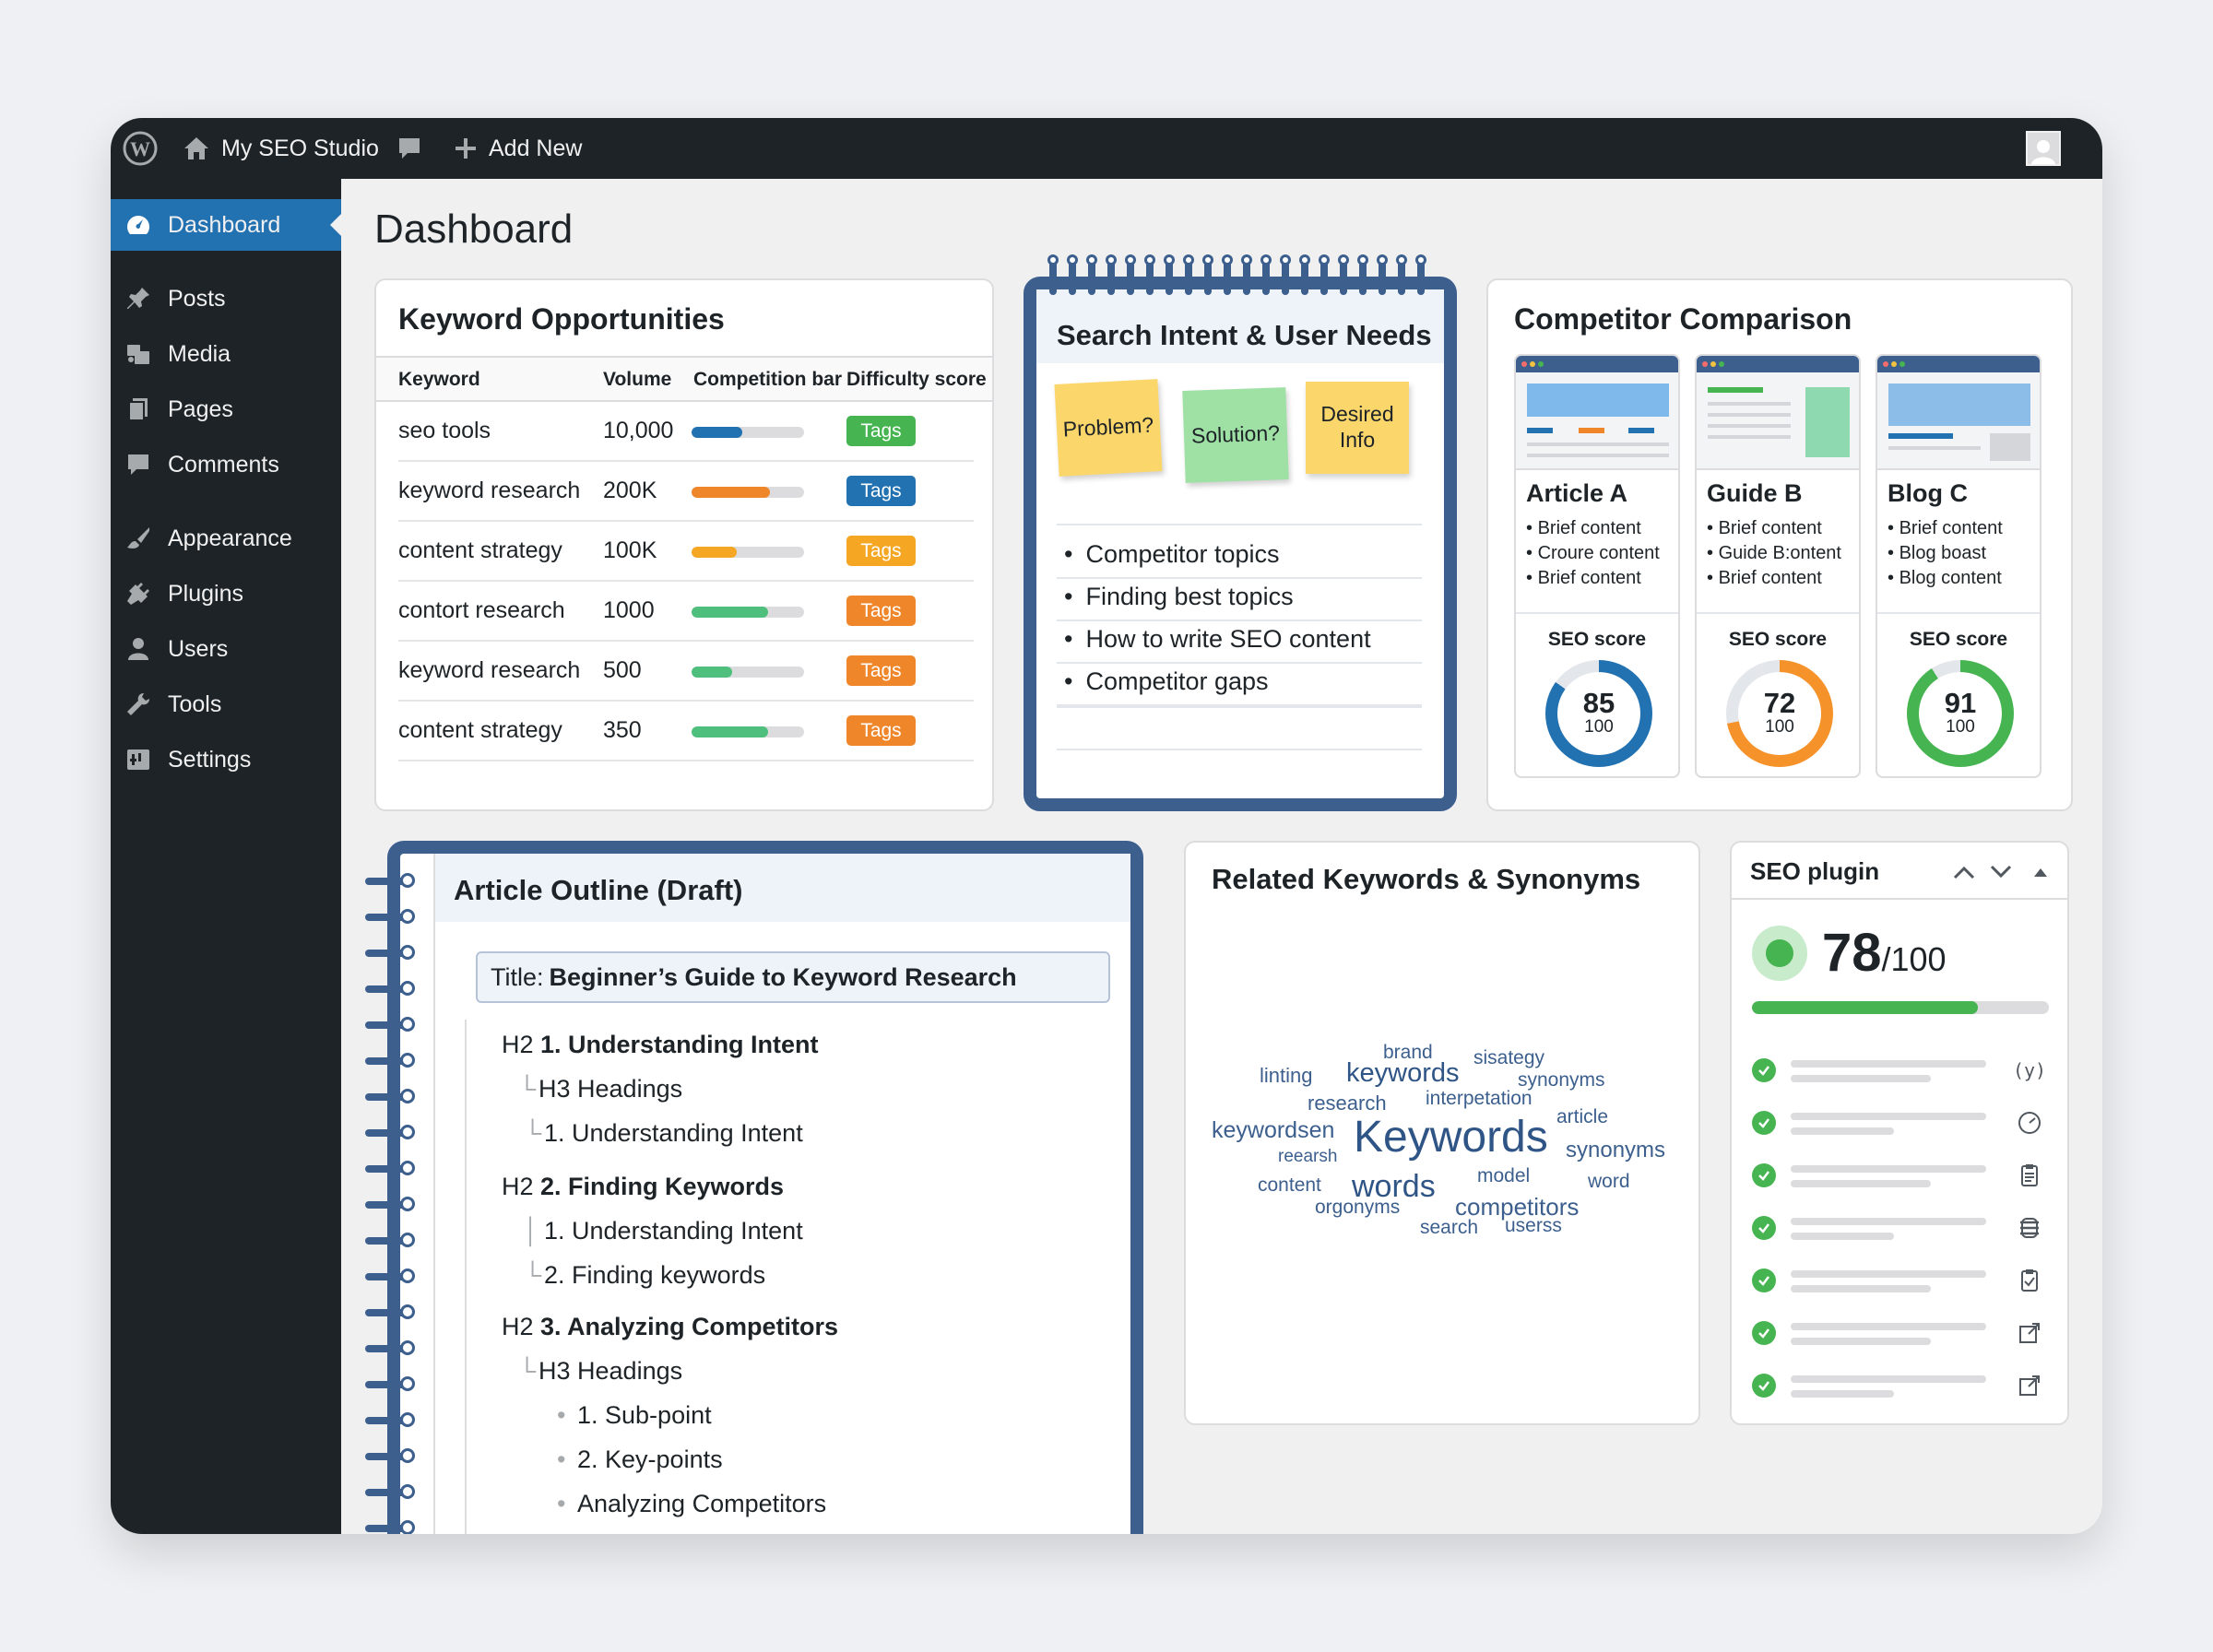  What do you see at coordinates (2001, 872) in the screenshot?
I see `chevron-down-icon` at bounding box center [2001, 872].